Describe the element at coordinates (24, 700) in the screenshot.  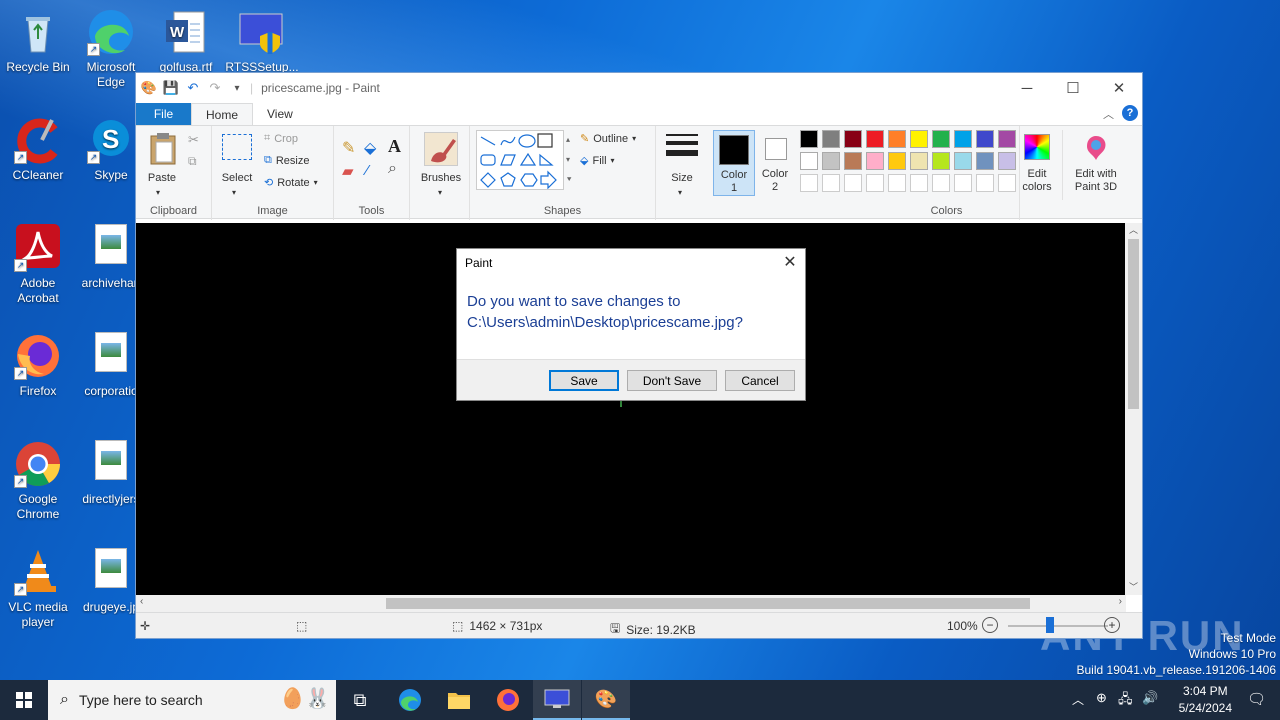
I see `start-button` at that location.